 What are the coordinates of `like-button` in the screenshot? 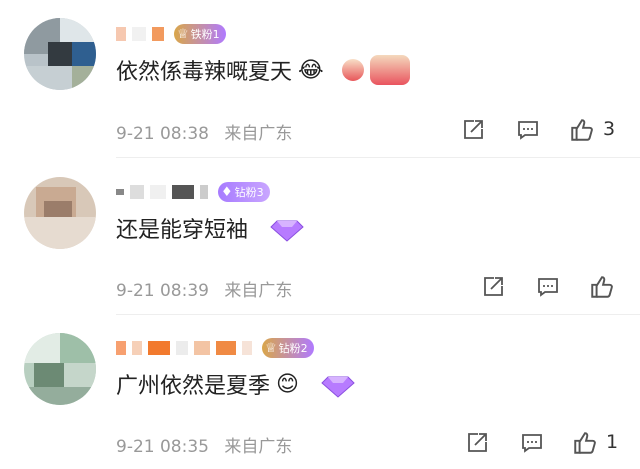 It's located at (606, 286).